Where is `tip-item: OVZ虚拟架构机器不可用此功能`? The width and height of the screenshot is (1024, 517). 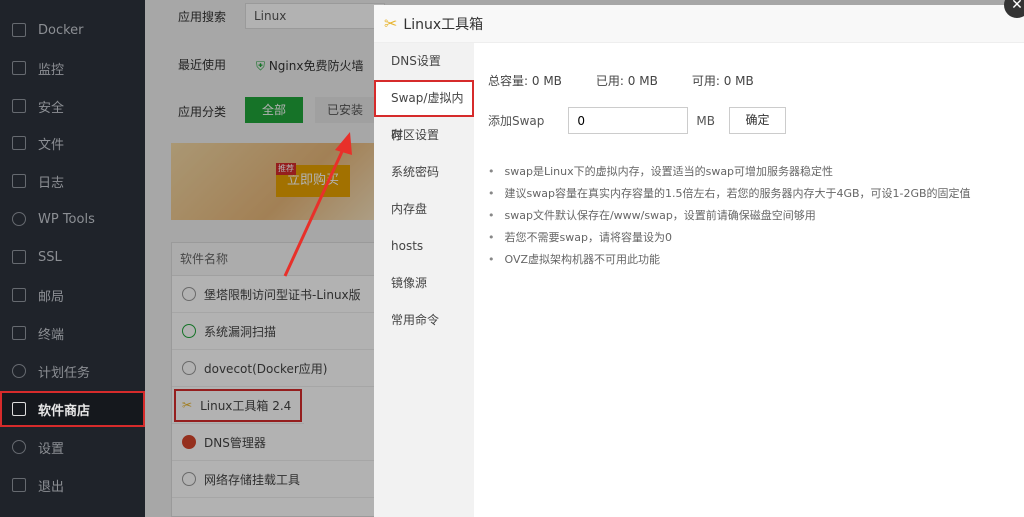
tip-item: OVZ虚拟架构机器不可用此功能 is located at coordinates (729, 259).